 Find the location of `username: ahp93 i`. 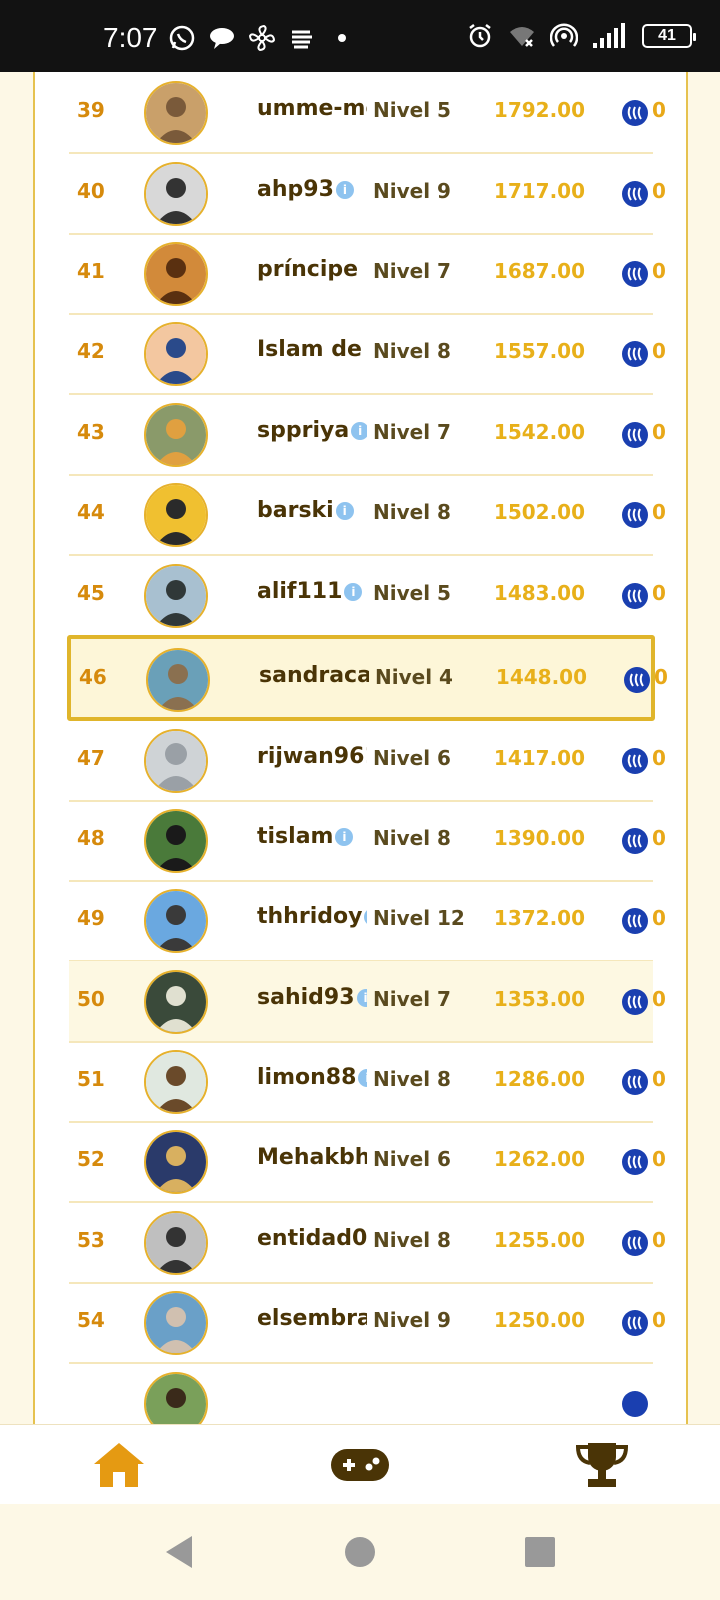

username: ahp93 i is located at coordinates (312, 189).